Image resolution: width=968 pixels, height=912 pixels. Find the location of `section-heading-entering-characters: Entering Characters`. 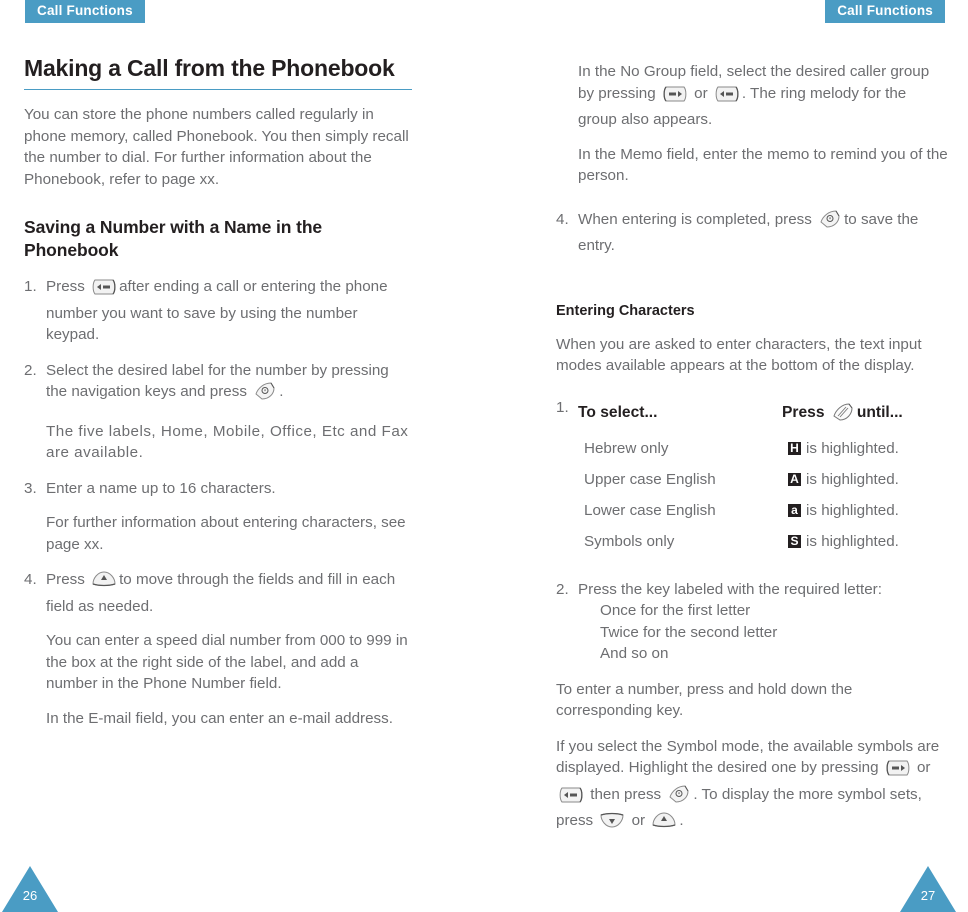

section-heading-entering-characters: Entering Characters is located at coordinates (625, 310).